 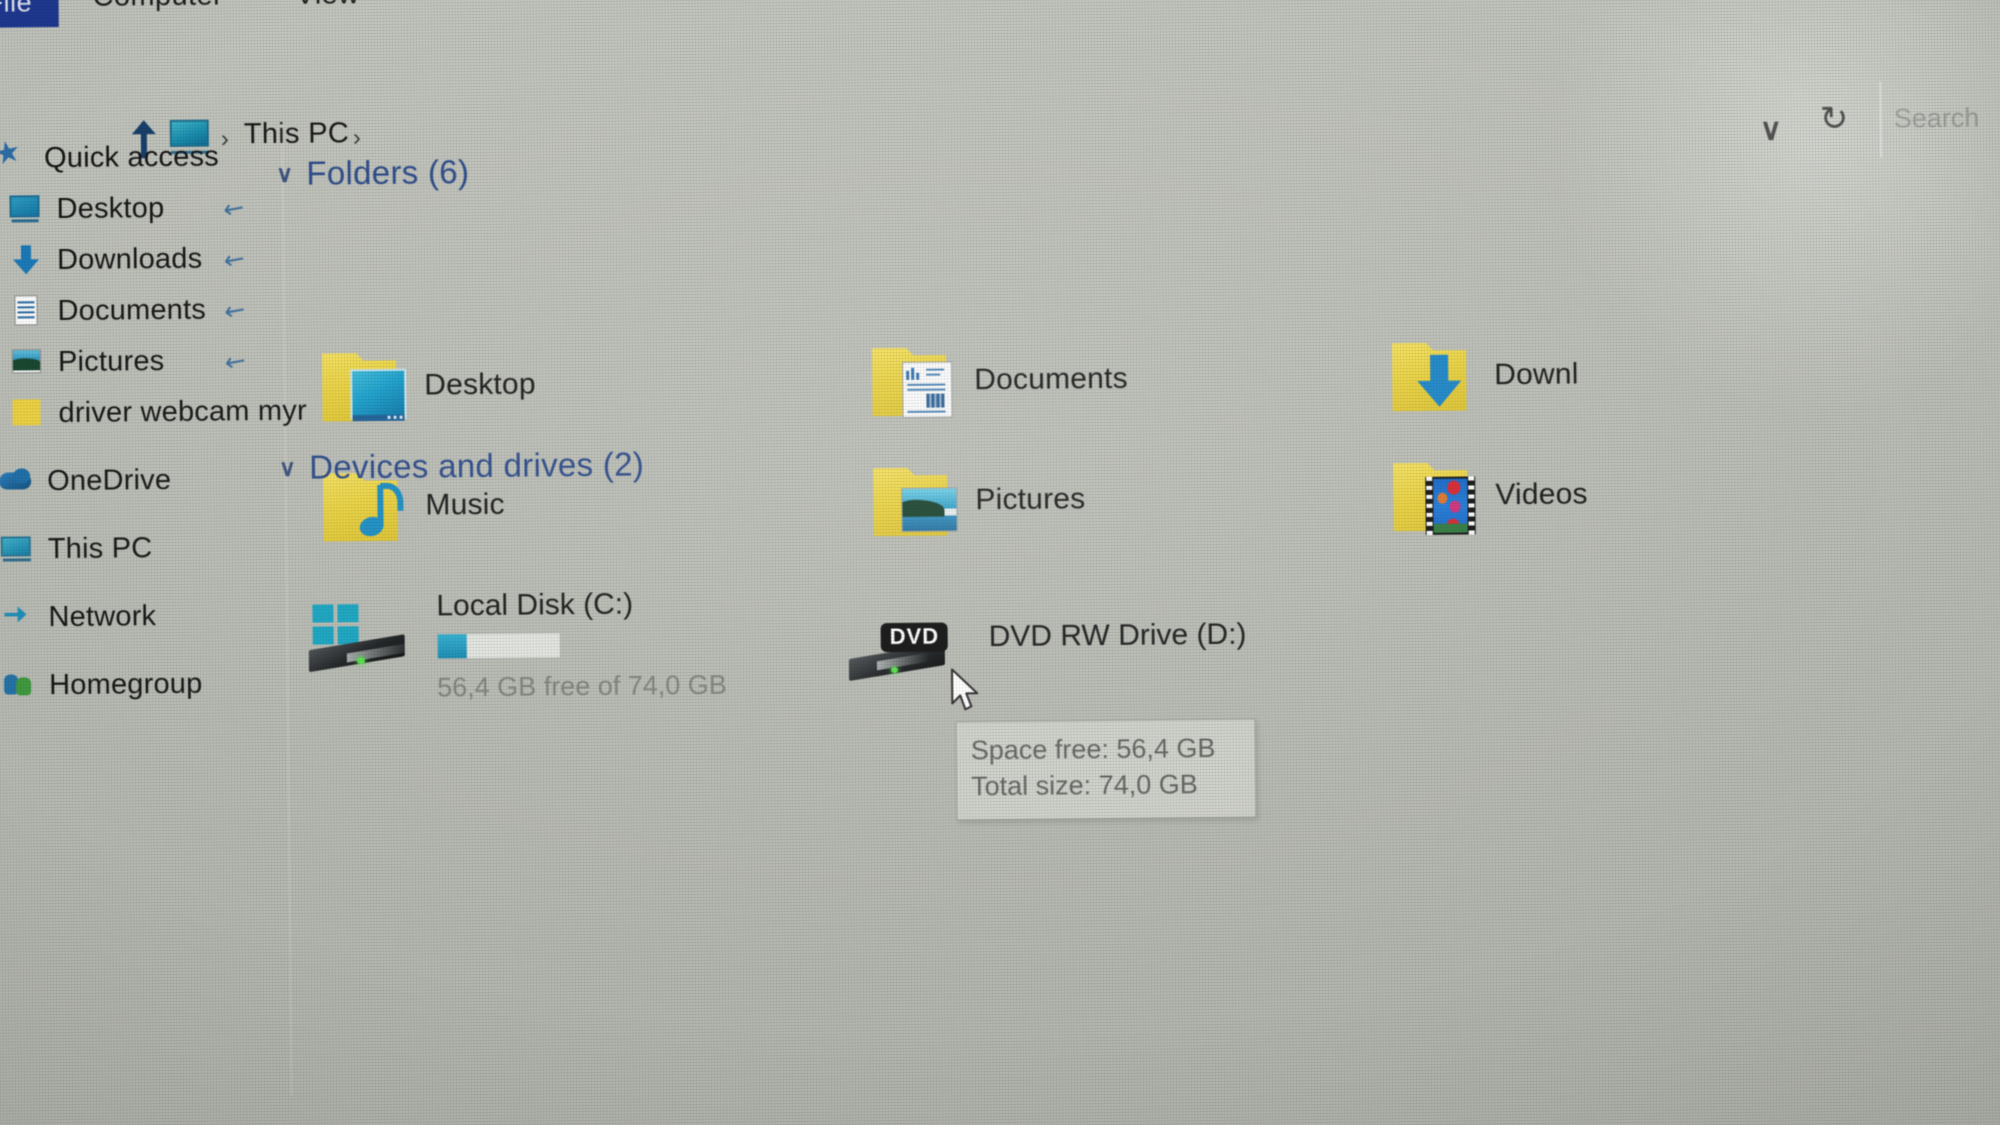 What do you see at coordinates (480, 384) in the screenshot?
I see `folder-item-label: Desktop` at bounding box center [480, 384].